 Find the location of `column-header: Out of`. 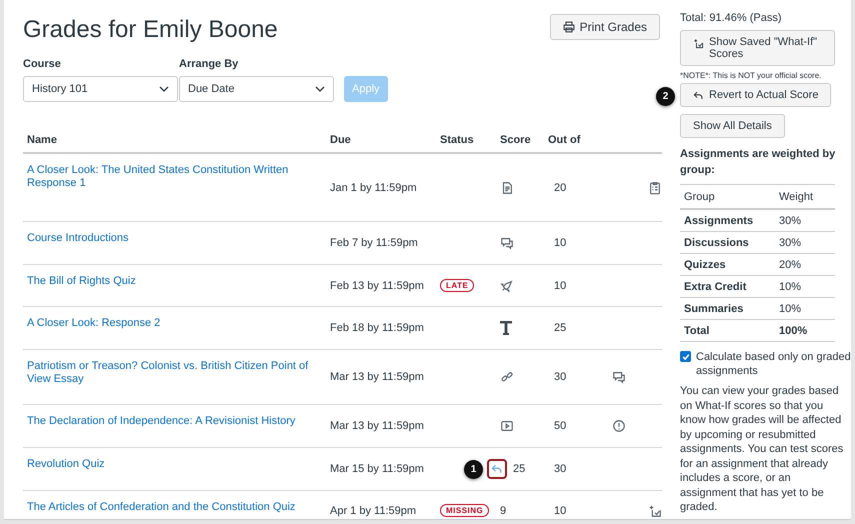

column-header: Out of is located at coordinates (574, 144).